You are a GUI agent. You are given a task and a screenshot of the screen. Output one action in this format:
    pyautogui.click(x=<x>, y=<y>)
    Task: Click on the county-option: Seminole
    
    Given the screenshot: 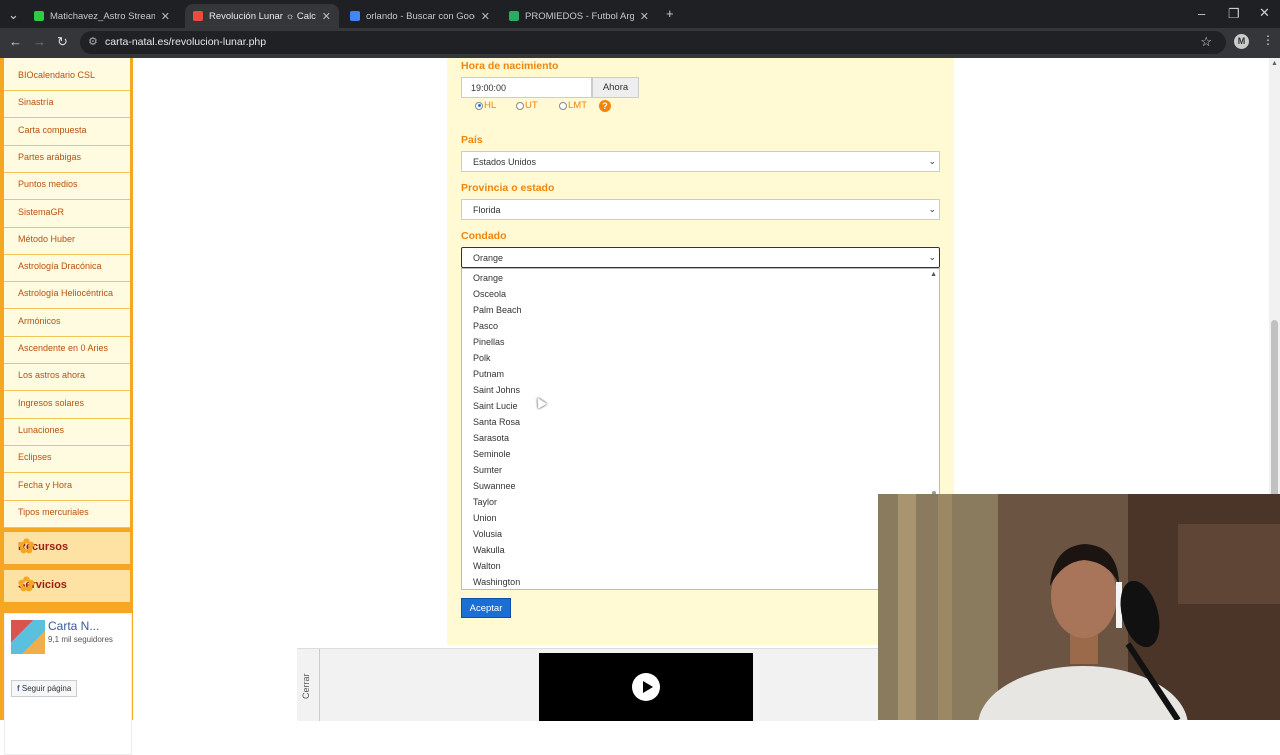 What is the action you would take?
    pyautogui.click(x=492, y=454)
    